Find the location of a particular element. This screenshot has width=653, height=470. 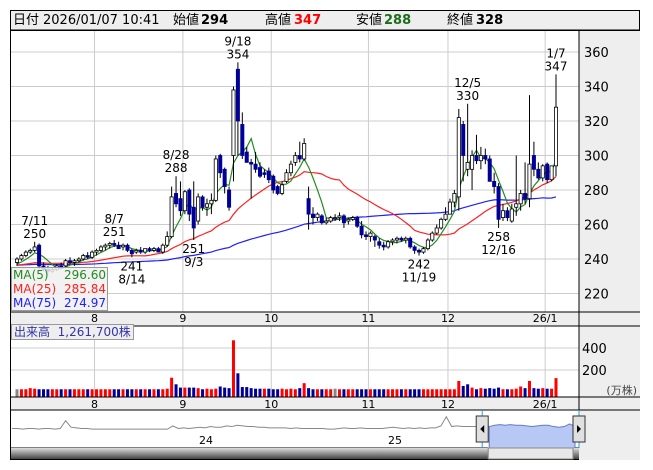

navigator-left-handle is located at coordinates (482, 429).